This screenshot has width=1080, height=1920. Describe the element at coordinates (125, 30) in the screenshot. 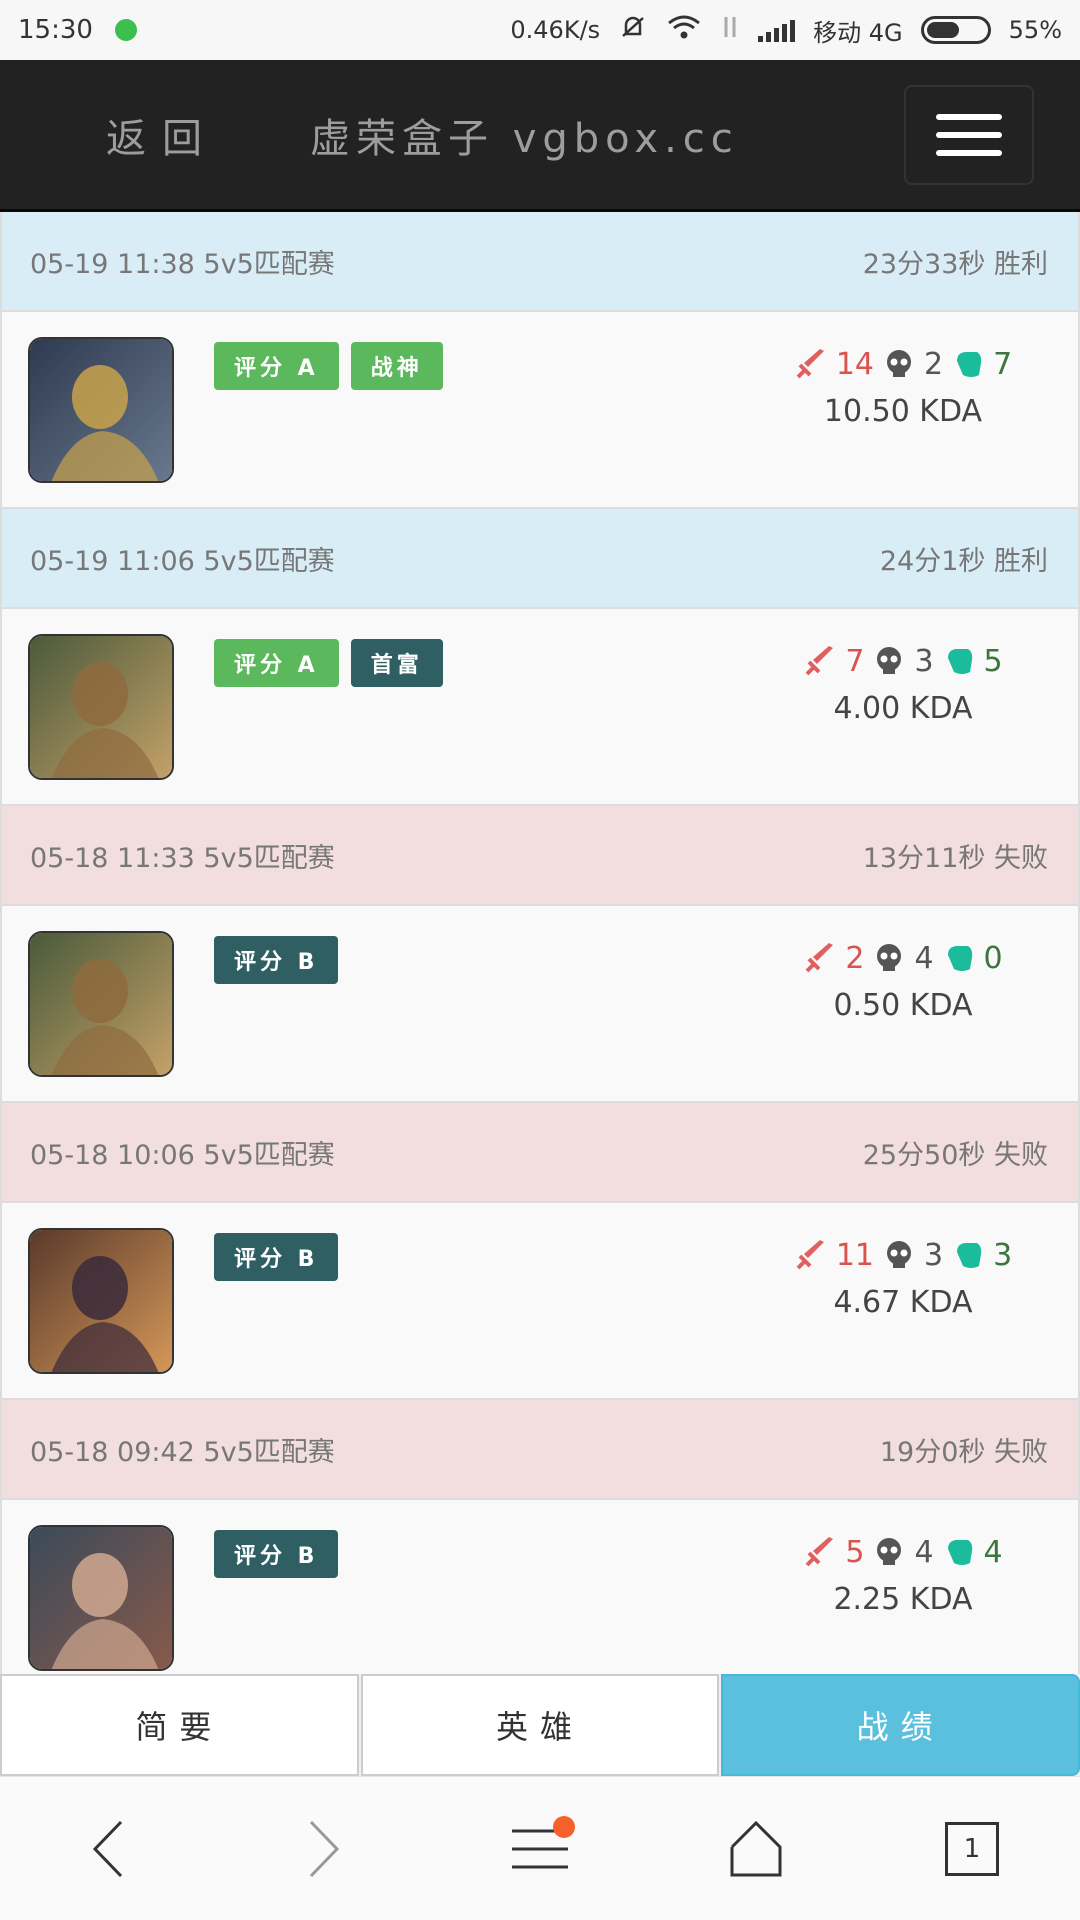

I see `android-app-icon` at that location.